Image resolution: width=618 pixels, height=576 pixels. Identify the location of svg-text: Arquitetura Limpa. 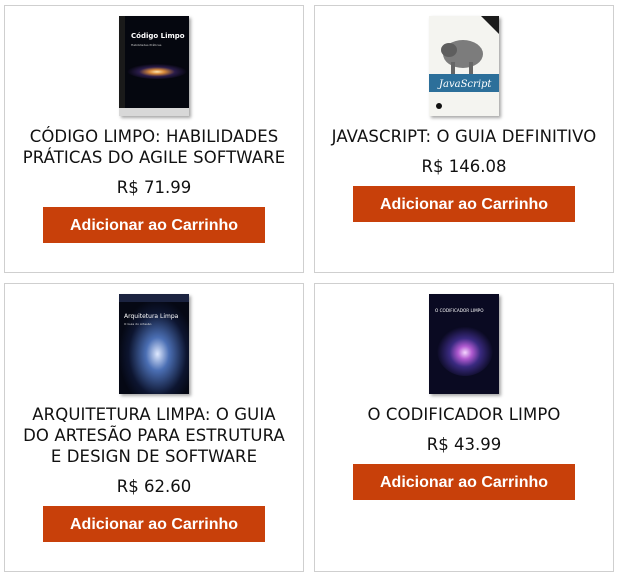
(151, 316).